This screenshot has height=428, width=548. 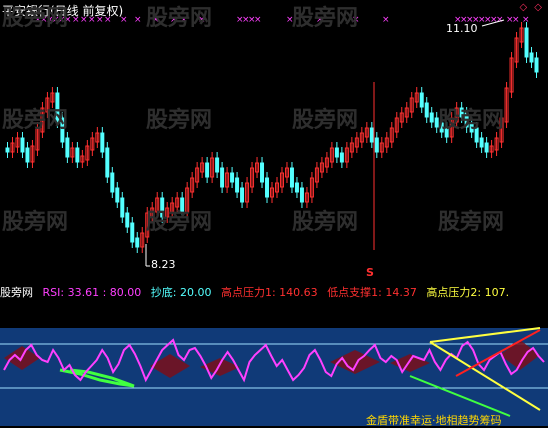 I want to click on high-pressure-1: 高点压力1: 140.63, so click(x=269, y=292).